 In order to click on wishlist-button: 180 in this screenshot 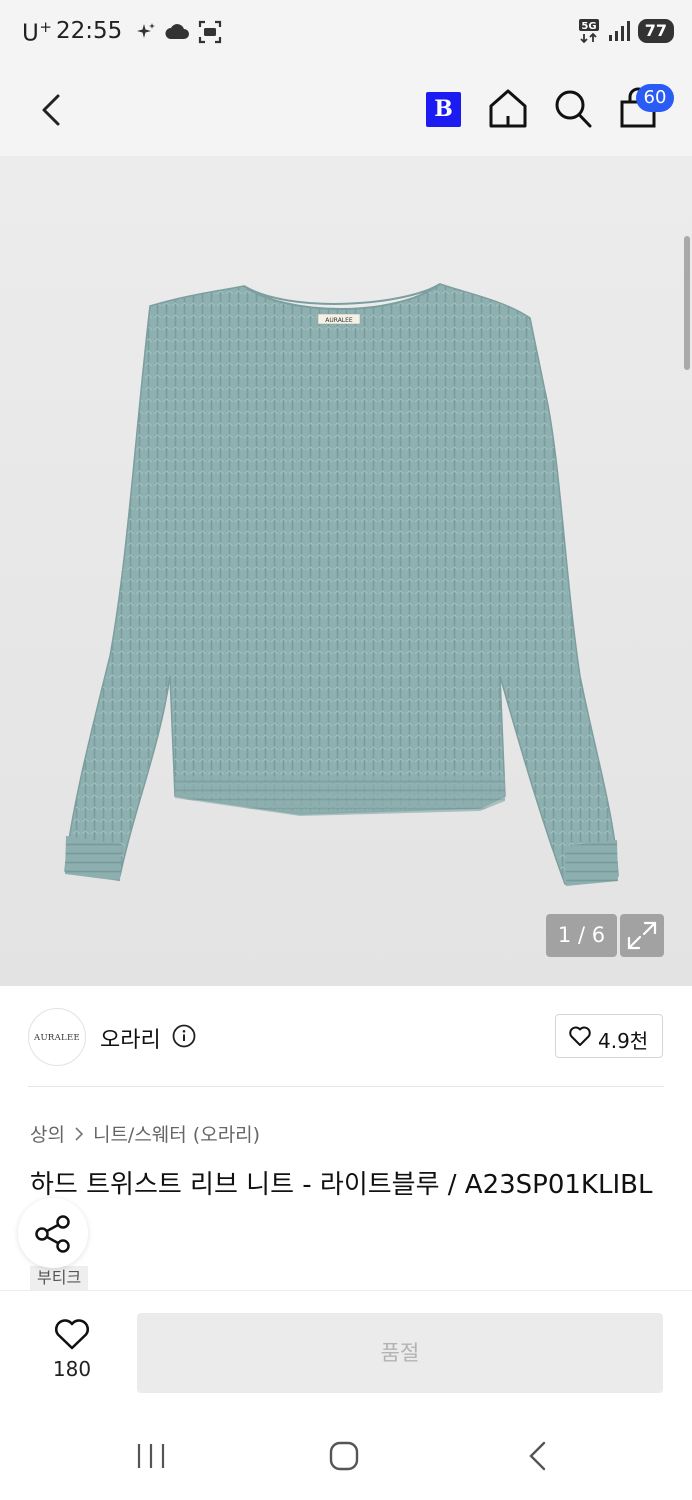, I will do `click(72, 1350)`.